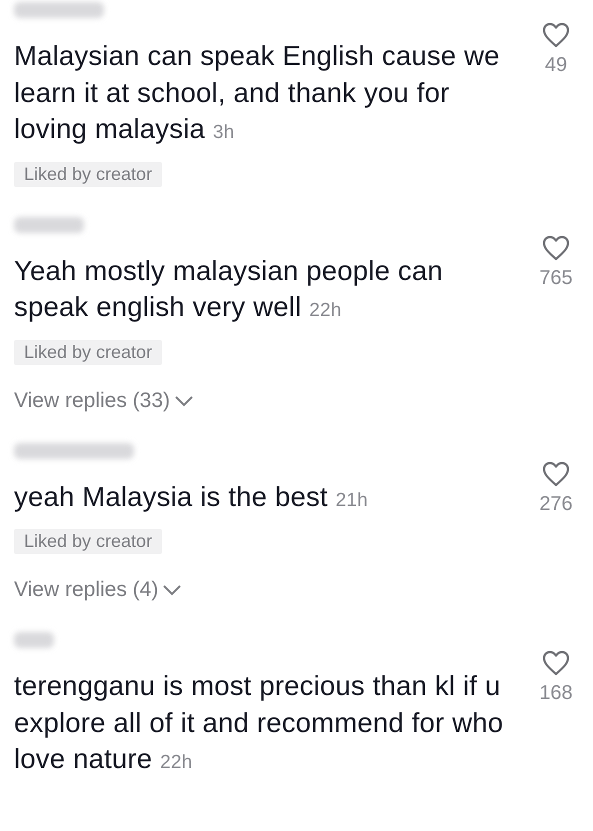  I want to click on comment-time: 3h, so click(223, 132).